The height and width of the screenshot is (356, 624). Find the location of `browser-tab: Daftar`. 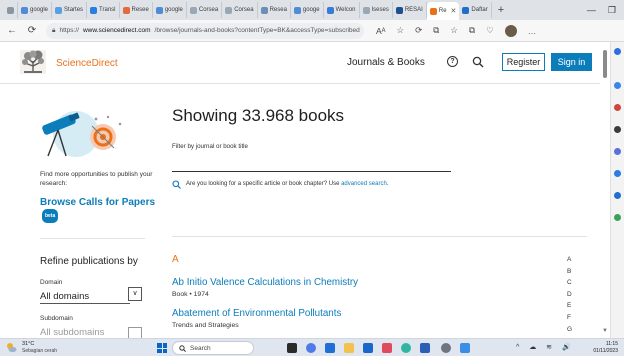

browser-tab: Daftar is located at coordinates (475, 10).